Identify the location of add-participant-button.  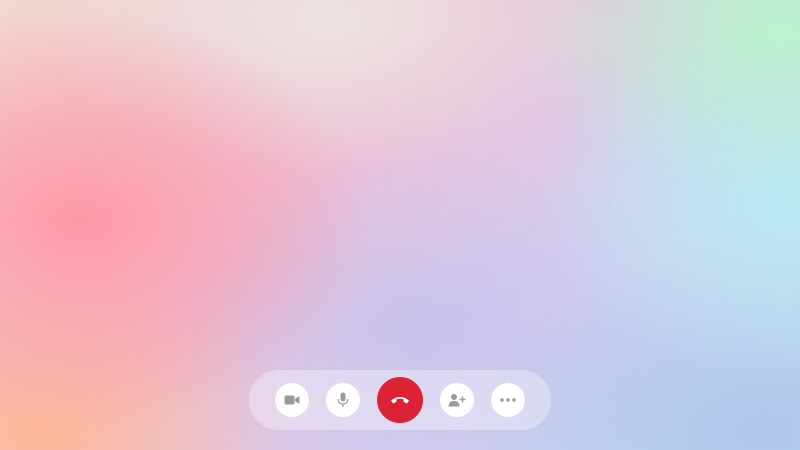
(457, 400).